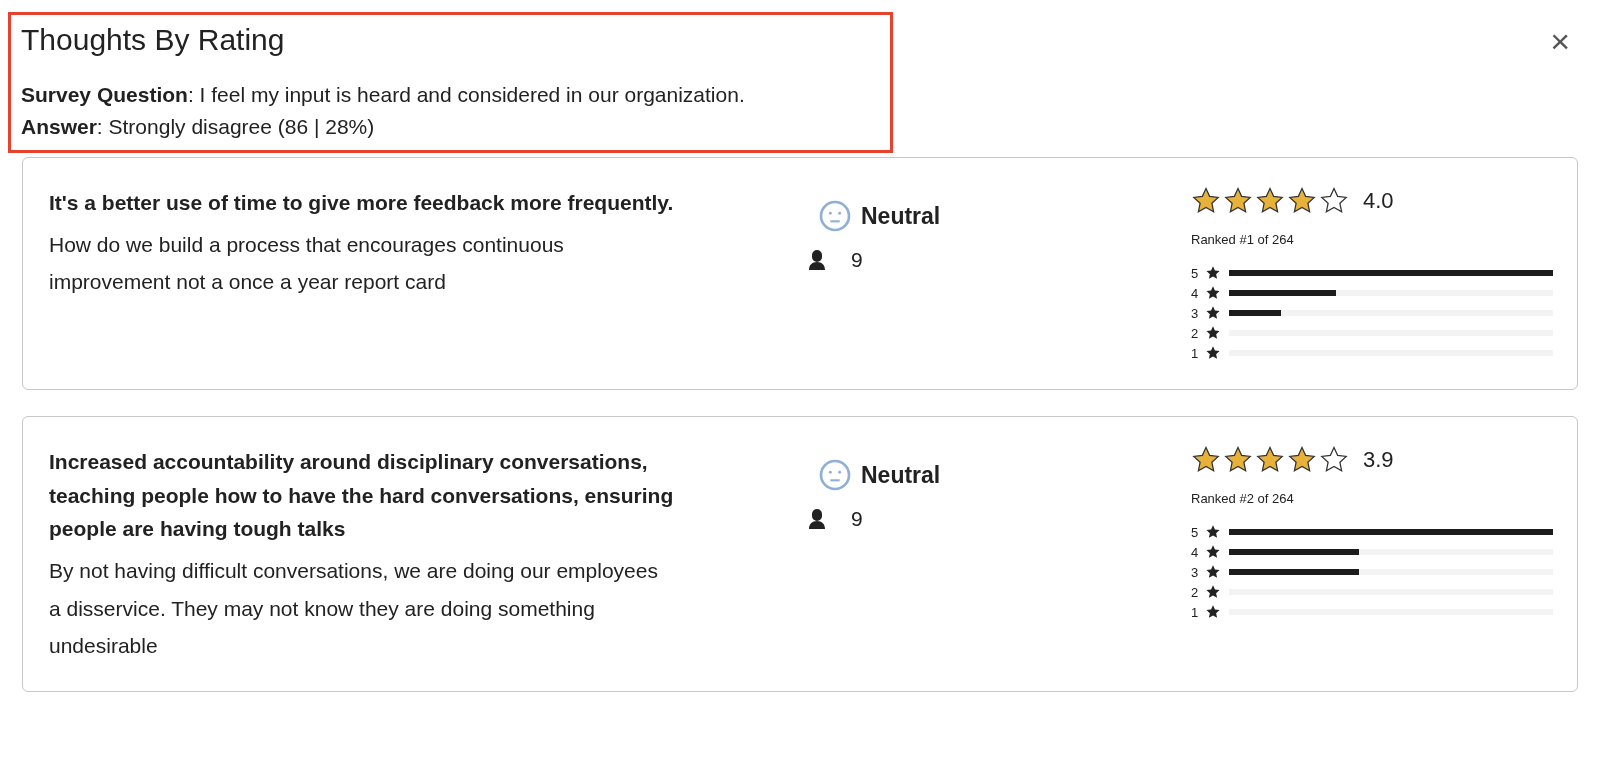 Image resolution: width=1600 pixels, height=775 pixels. What do you see at coordinates (198, 126) in the screenshot?
I see `survey-answer: Answer: Strongly disagree (86 | 28%)` at bounding box center [198, 126].